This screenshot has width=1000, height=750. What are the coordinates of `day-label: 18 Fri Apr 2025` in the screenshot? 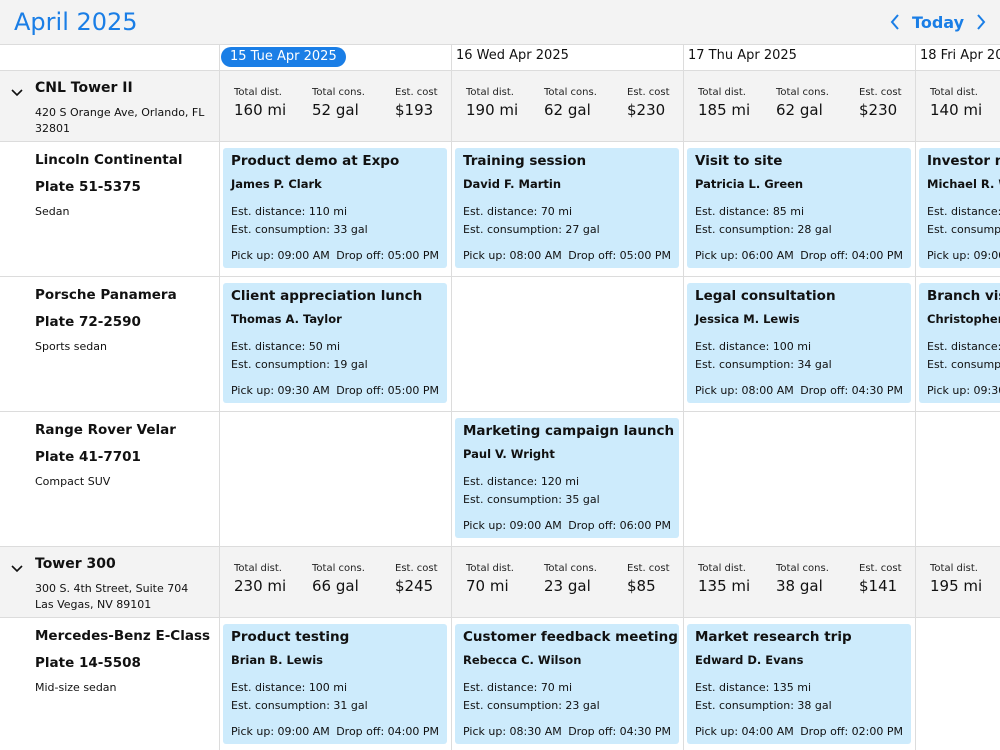 It's located at (960, 55).